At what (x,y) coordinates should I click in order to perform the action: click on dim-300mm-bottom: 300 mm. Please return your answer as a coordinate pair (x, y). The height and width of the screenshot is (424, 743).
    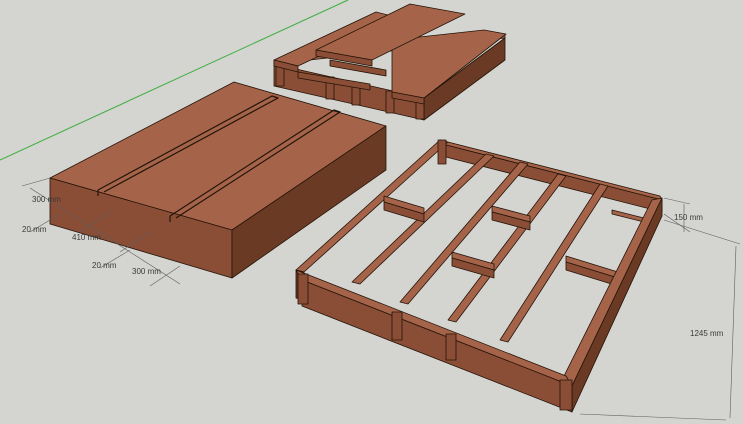
    Looking at the image, I should click on (146, 271).